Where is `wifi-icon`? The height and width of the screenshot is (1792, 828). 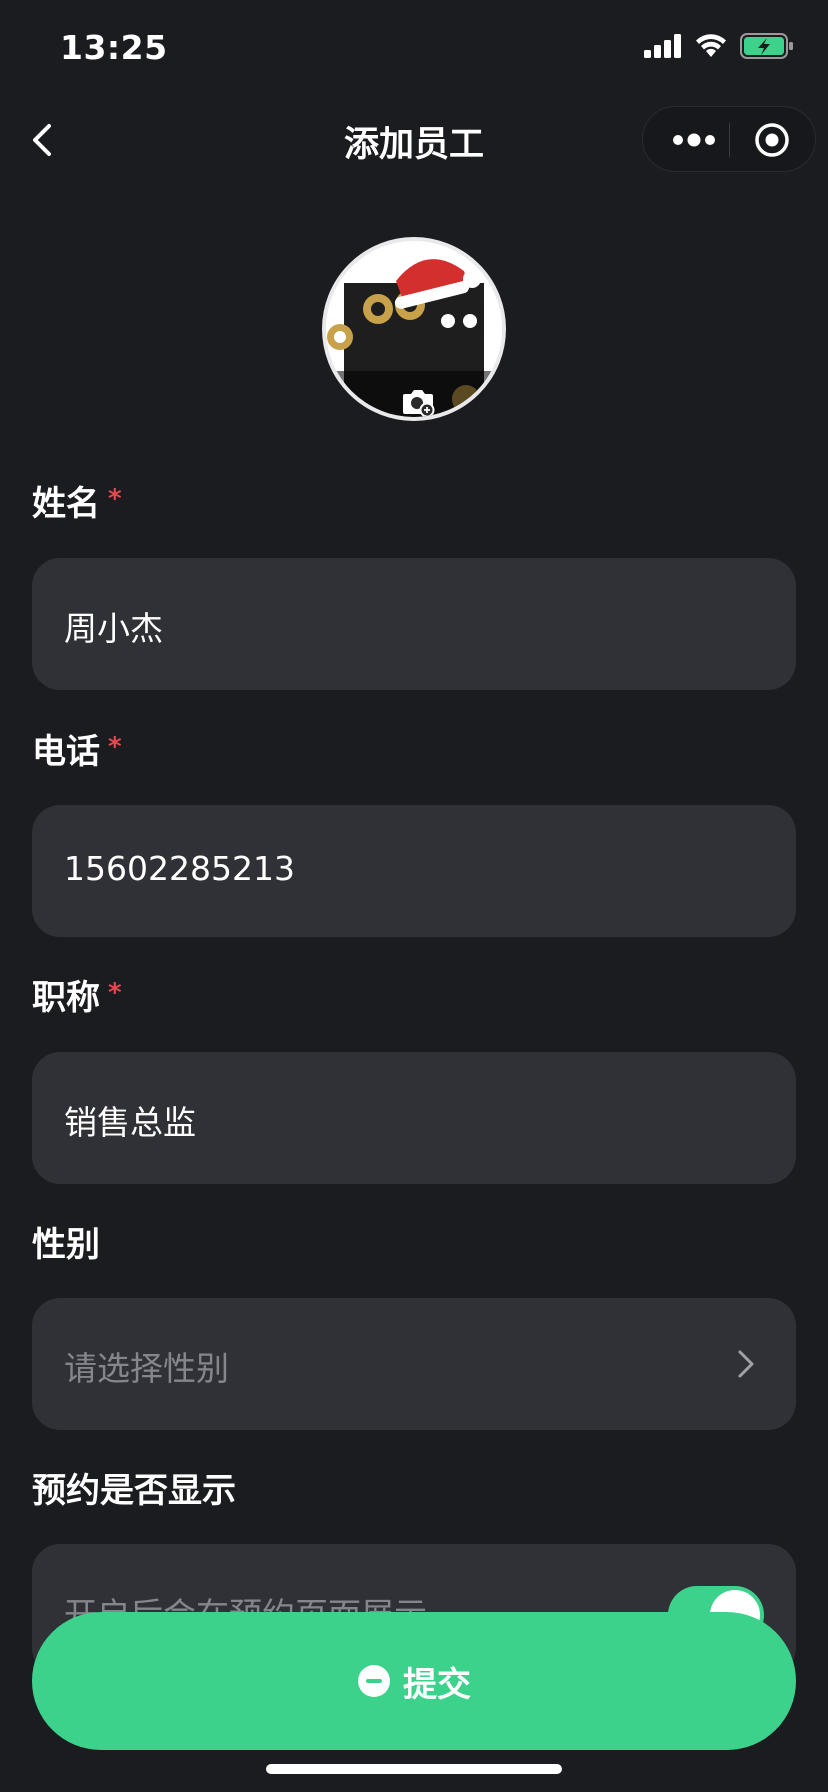
wifi-icon is located at coordinates (711, 45).